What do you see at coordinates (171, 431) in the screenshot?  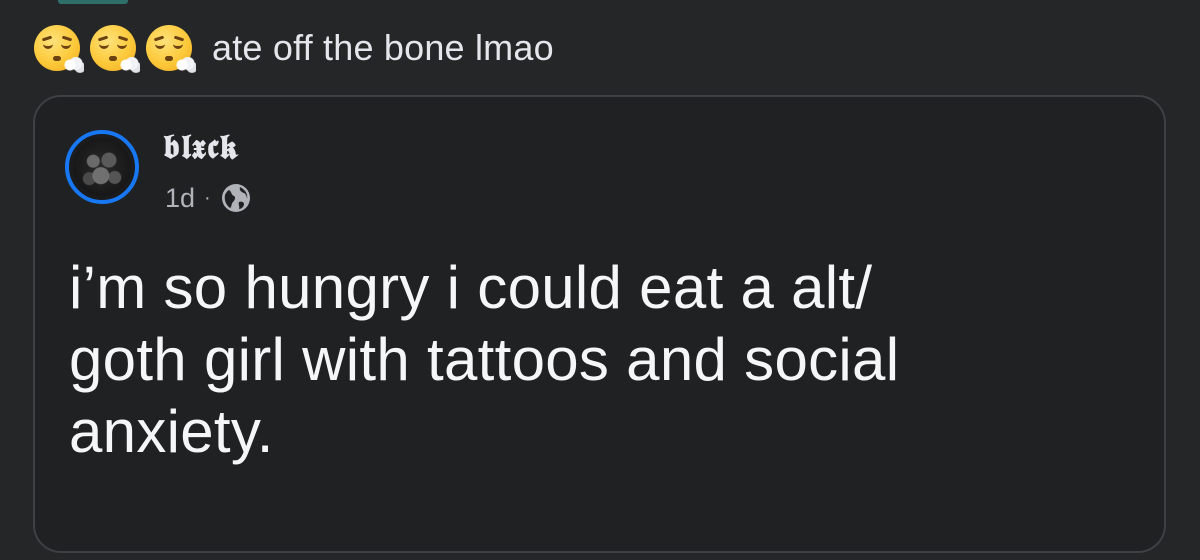 I see `post-body-line: anxiety.` at bounding box center [171, 431].